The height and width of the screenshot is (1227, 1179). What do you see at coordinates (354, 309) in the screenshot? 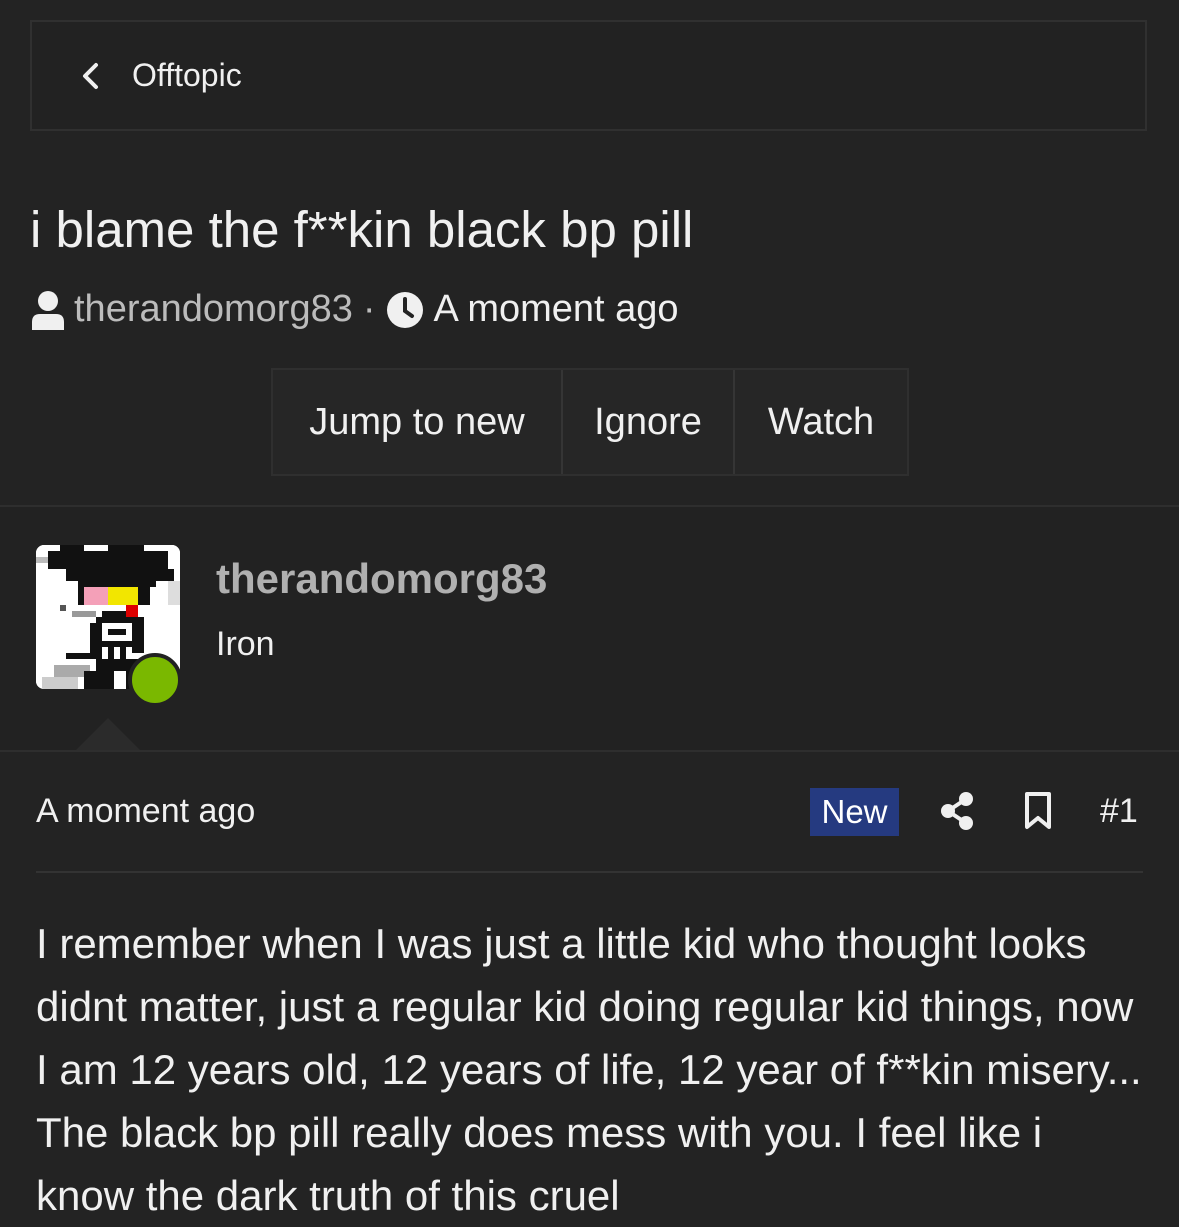
I see `thread-meta: therandomorg83 · A moment ago` at bounding box center [354, 309].